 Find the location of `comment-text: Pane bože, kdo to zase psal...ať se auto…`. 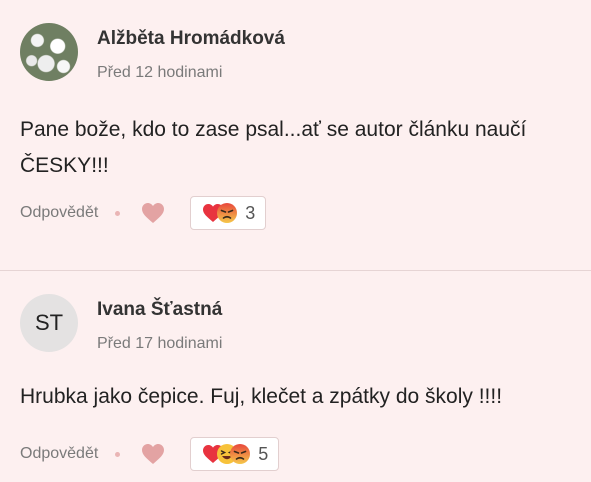

comment-text: Pane bože, kdo to zase psal...ať se auto… is located at coordinates (273, 147).